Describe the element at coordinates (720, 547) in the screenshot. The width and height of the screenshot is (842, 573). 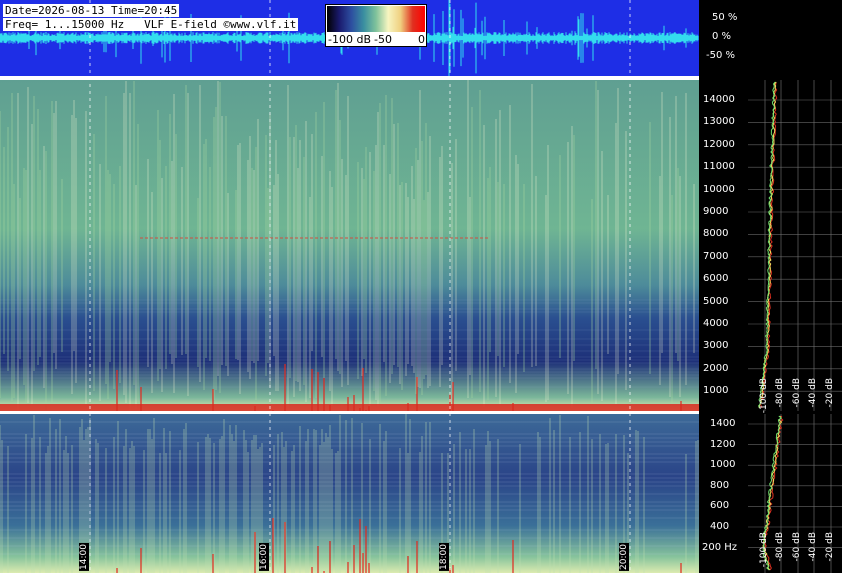
I see `freq-tick-bot-6: 200 Hz` at that location.